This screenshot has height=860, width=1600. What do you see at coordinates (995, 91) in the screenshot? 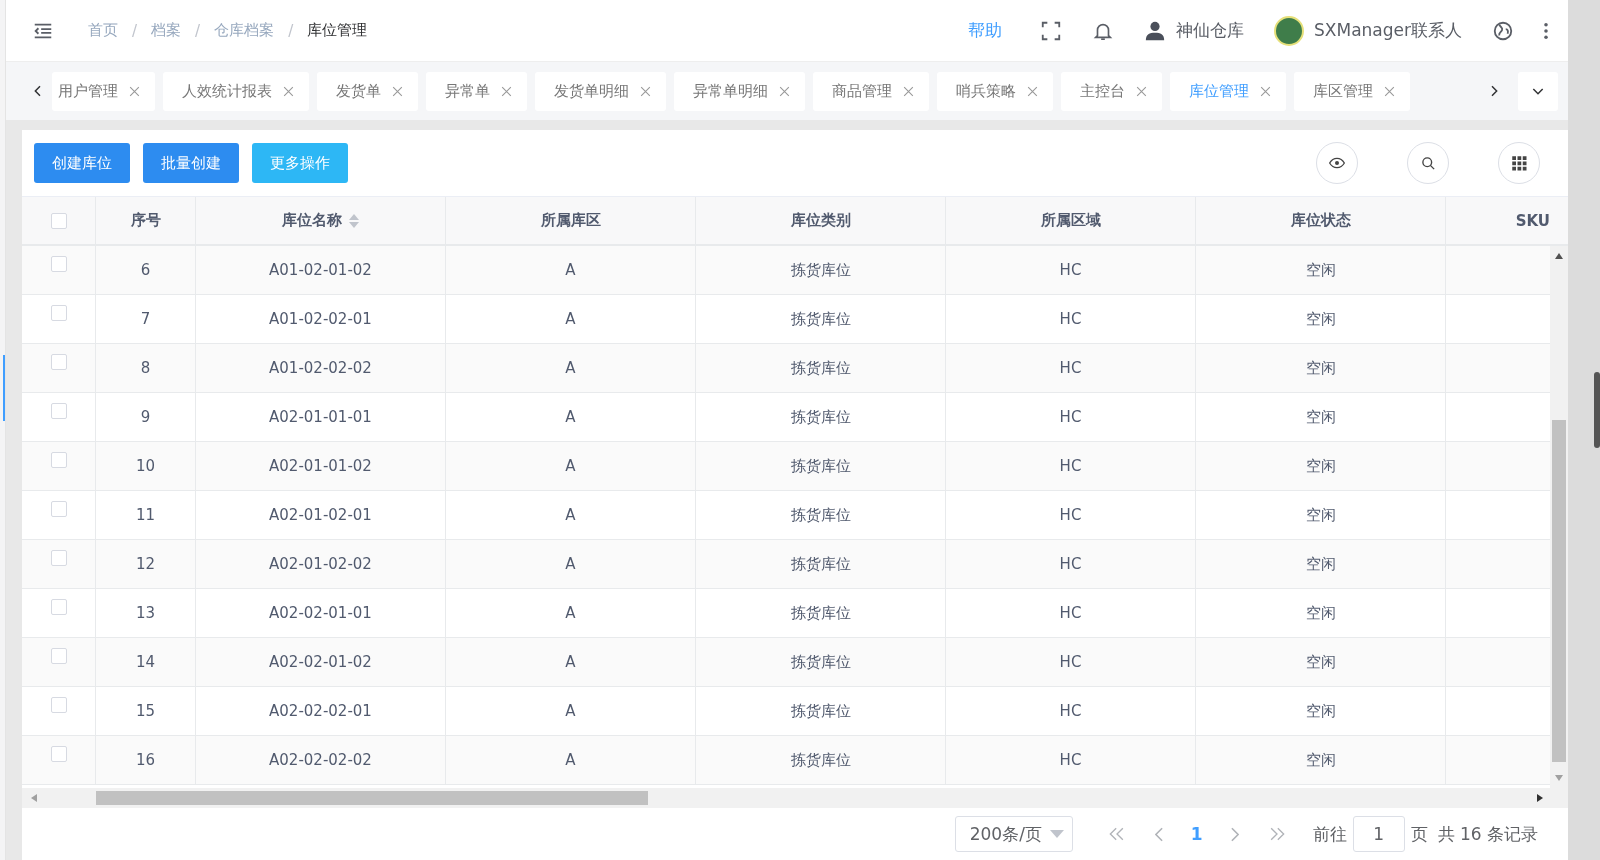
I see `tab: 哨兵策略` at bounding box center [995, 91].